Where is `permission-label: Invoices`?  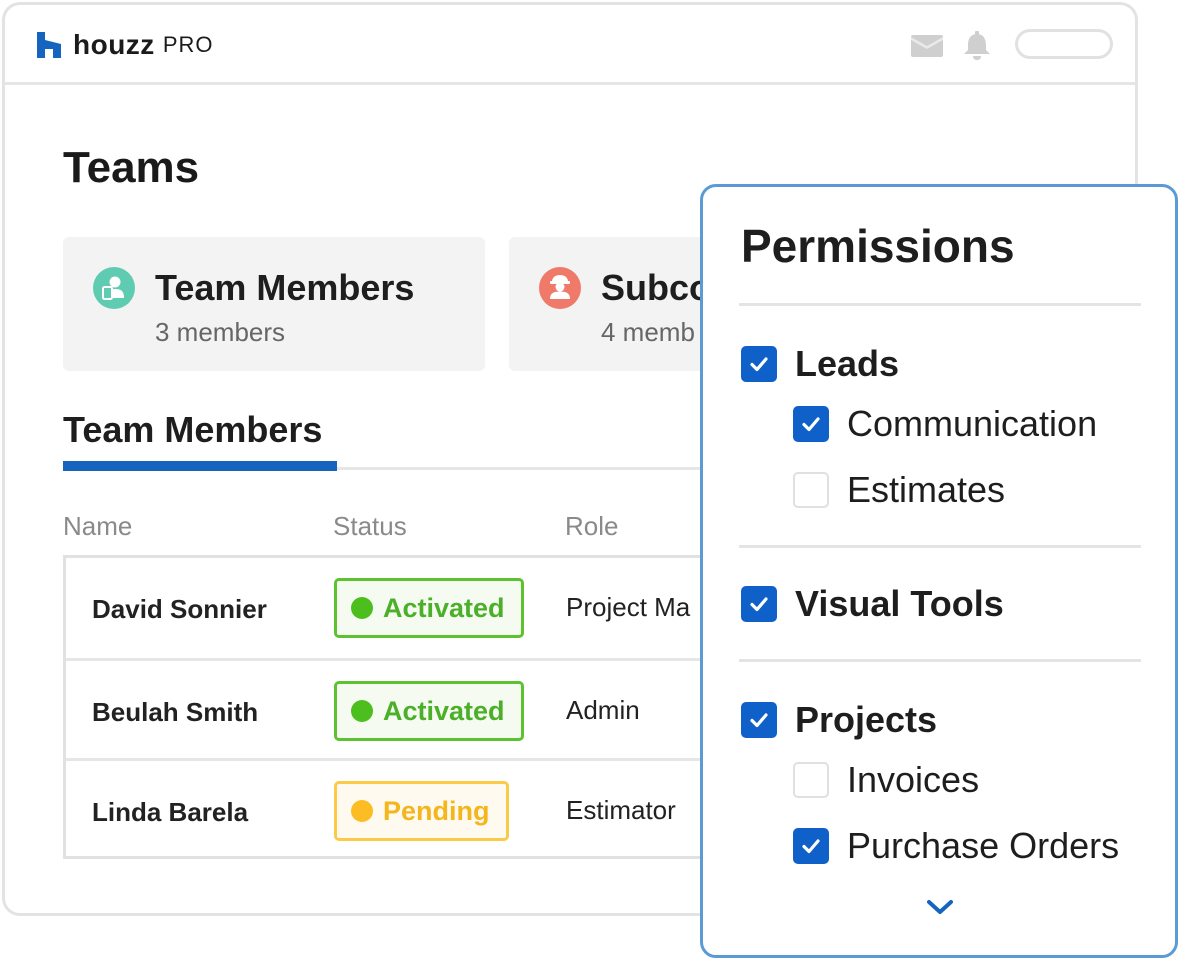 permission-label: Invoices is located at coordinates (913, 779).